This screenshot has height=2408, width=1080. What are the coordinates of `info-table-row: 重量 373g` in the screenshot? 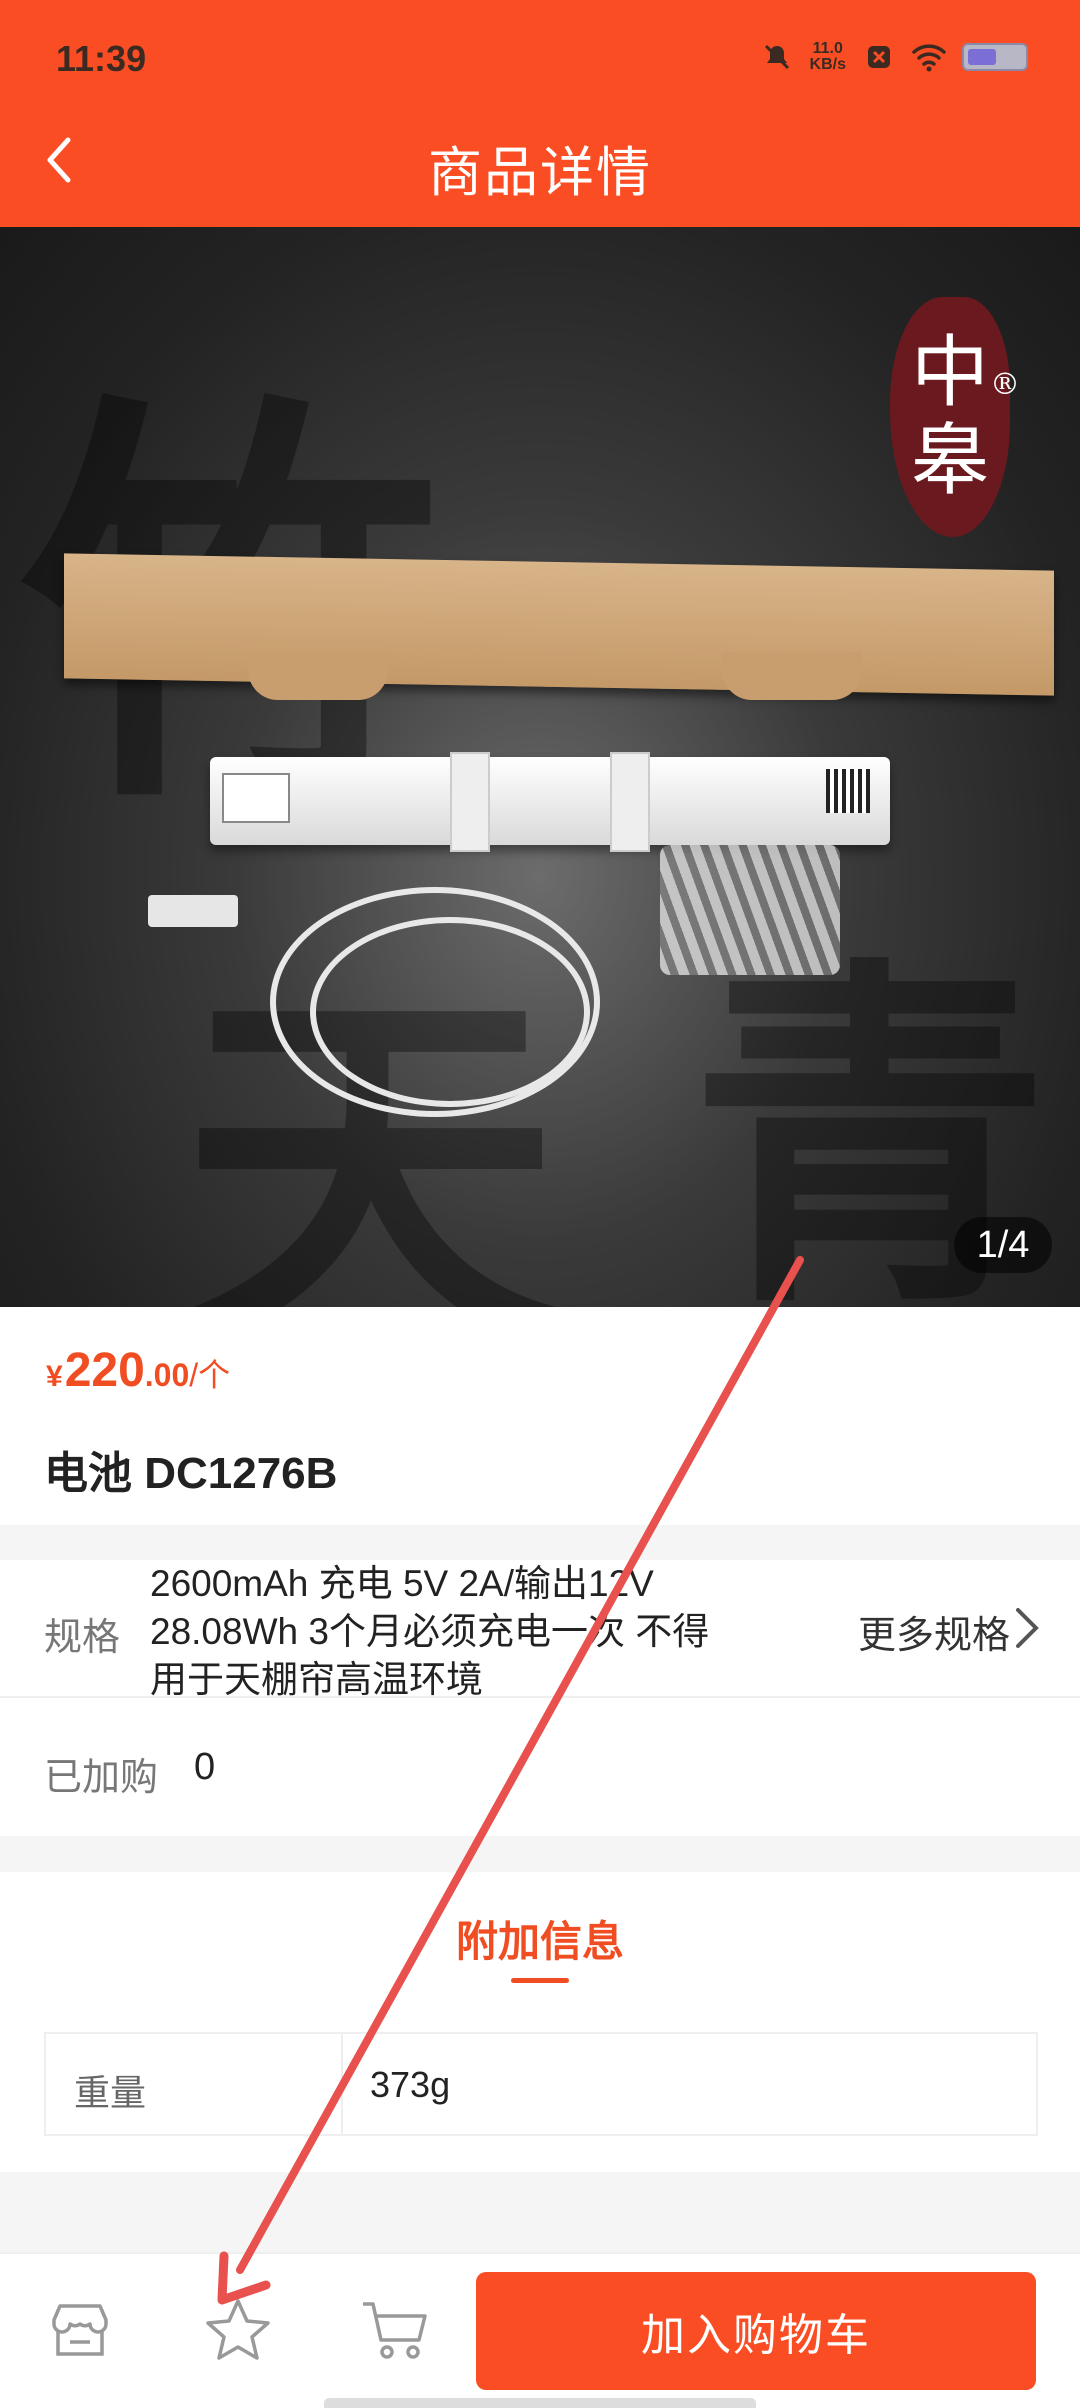 It's located at (541, 2084).